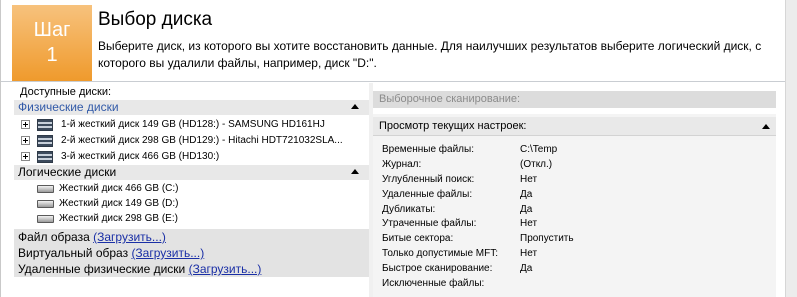  I want to click on settings-header: Просмотр текущих настроек:, so click(574, 126).